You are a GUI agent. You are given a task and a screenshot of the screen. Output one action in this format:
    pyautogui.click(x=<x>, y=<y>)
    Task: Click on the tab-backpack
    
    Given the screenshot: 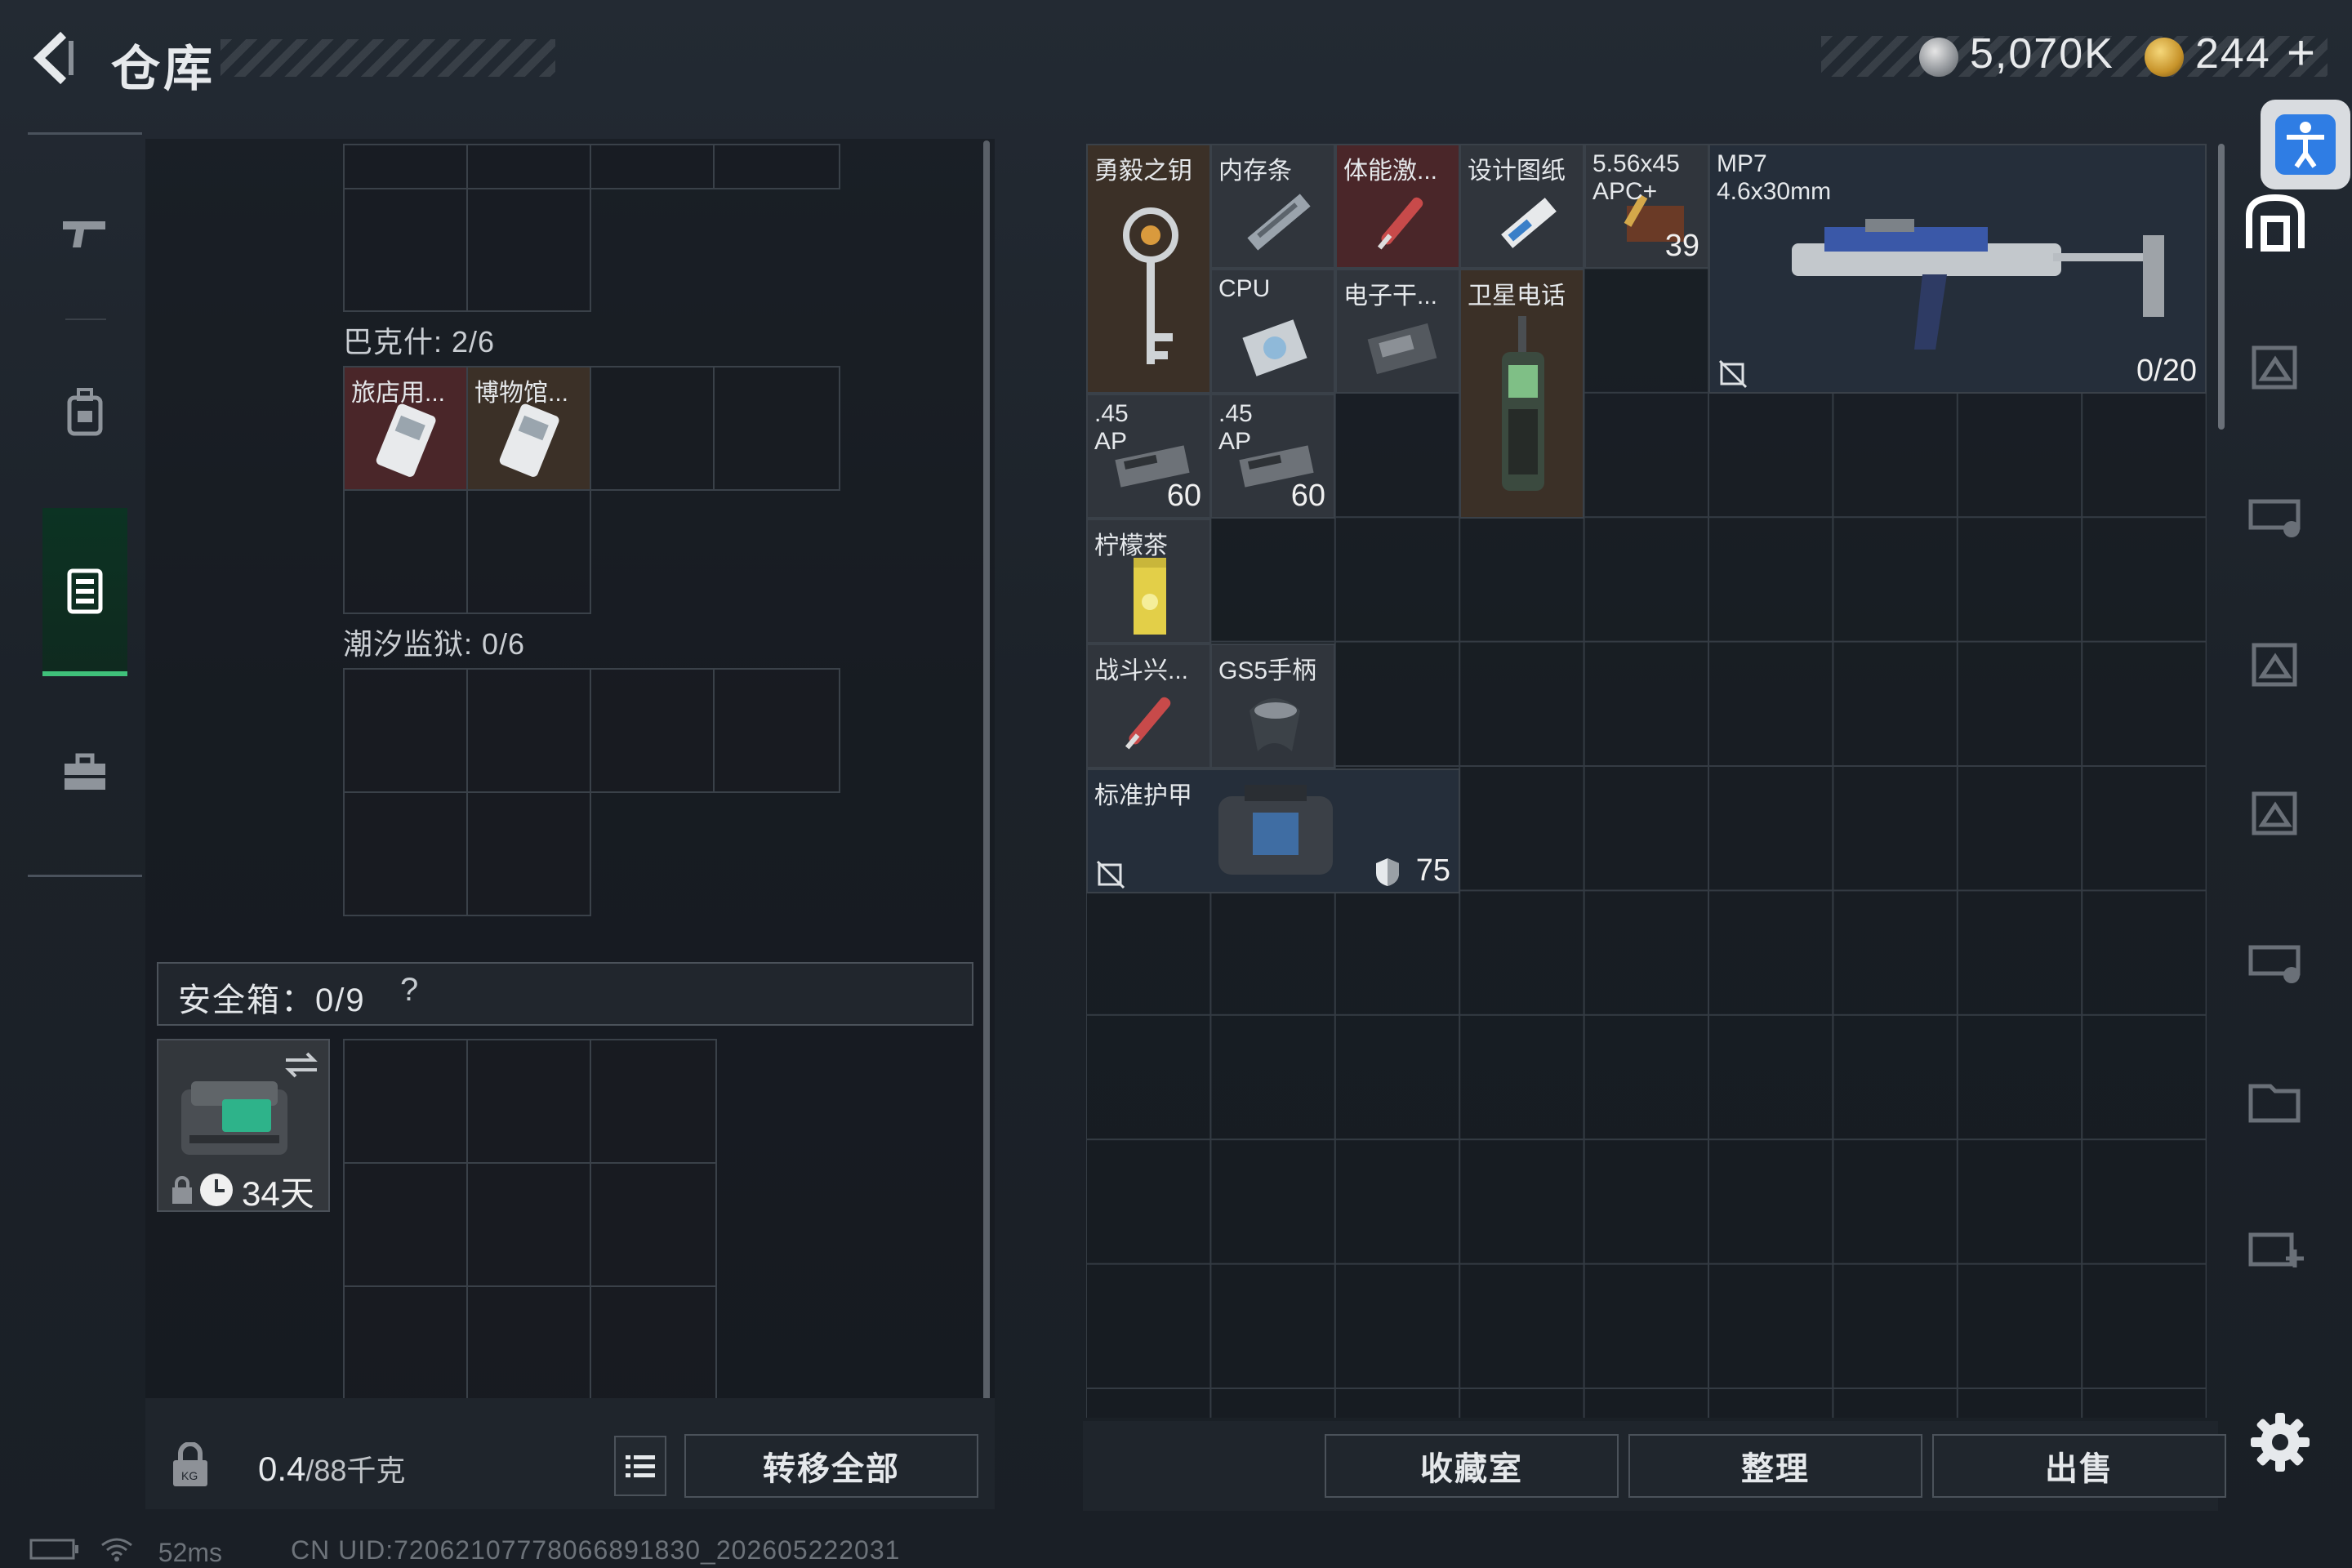 What is the action you would take?
    pyautogui.click(x=84, y=411)
    